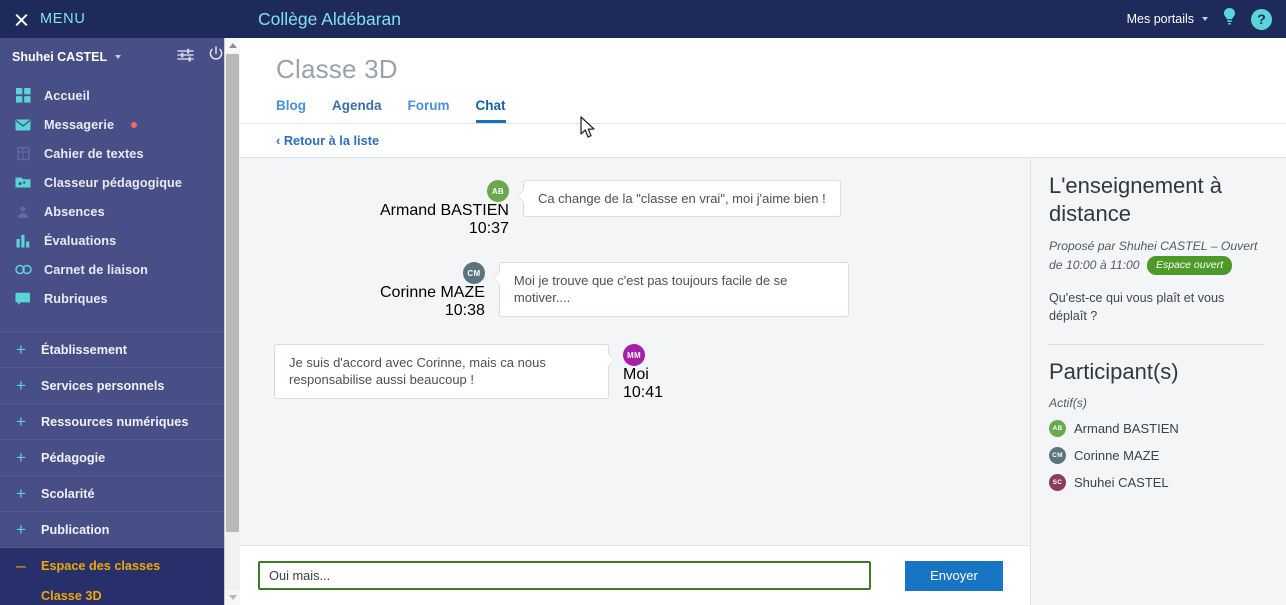  I want to click on sidebar-section-label: Services personnels, so click(103, 385).